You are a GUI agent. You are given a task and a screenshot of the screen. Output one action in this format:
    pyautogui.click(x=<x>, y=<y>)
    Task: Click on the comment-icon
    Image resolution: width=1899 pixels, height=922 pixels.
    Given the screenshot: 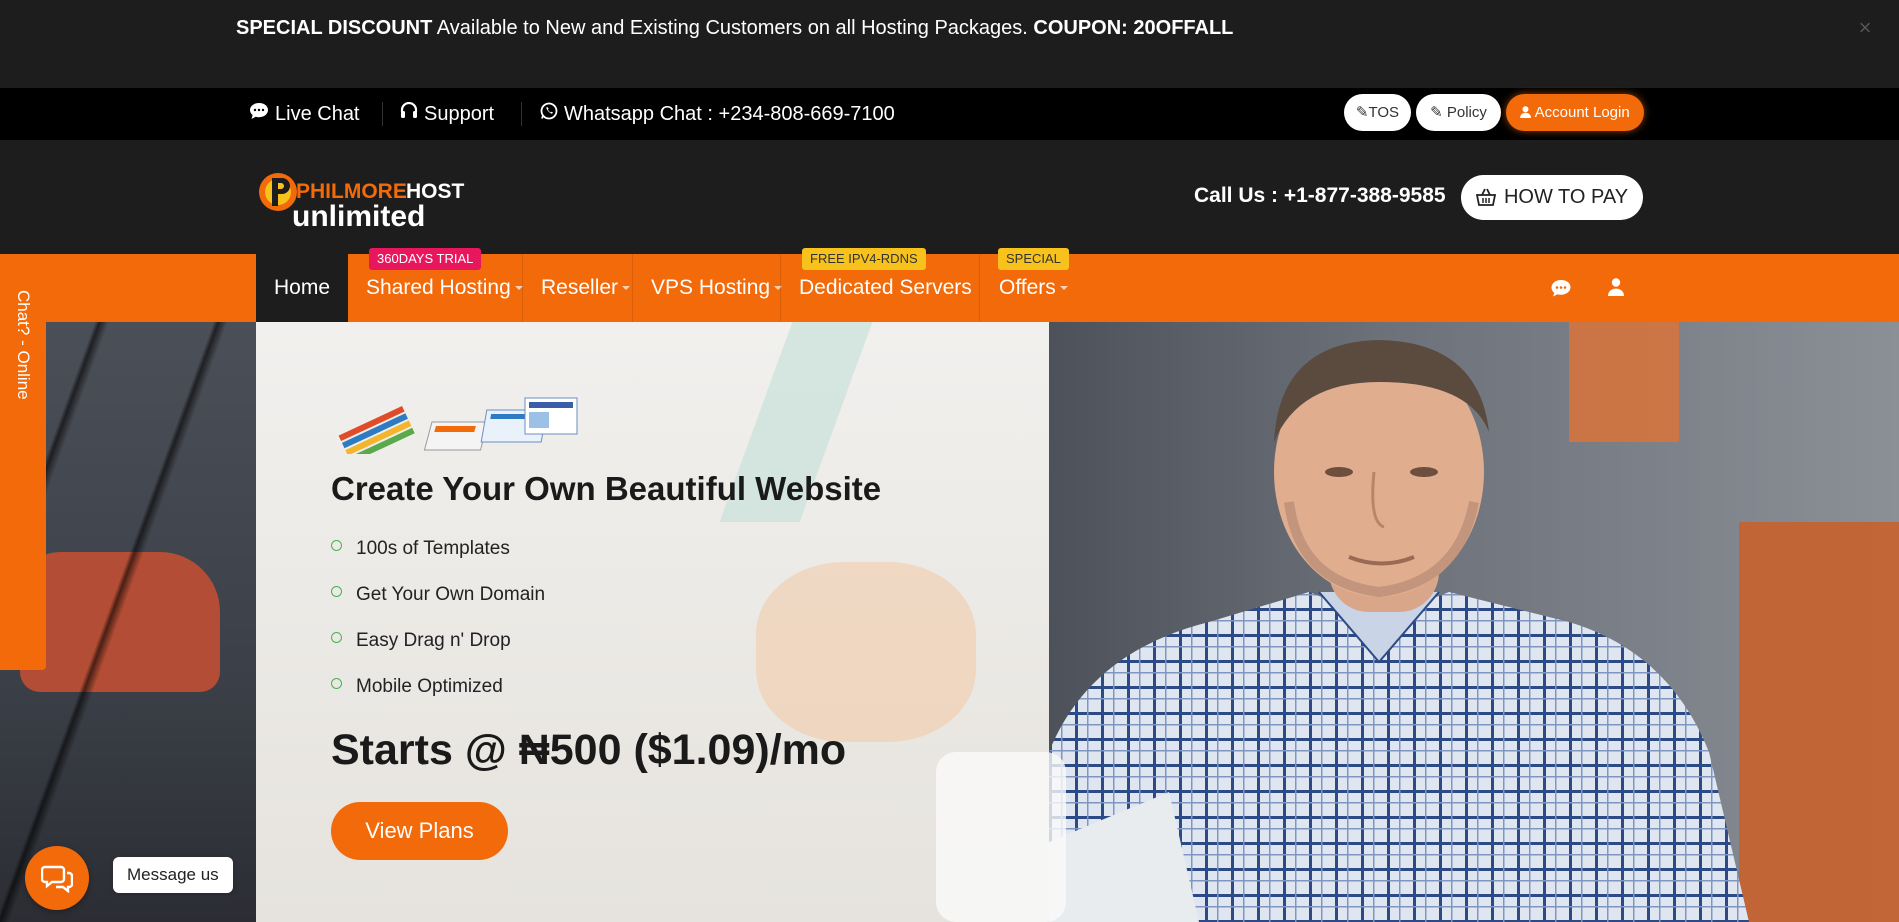 What is the action you would take?
    pyautogui.click(x=259, y=114)
    